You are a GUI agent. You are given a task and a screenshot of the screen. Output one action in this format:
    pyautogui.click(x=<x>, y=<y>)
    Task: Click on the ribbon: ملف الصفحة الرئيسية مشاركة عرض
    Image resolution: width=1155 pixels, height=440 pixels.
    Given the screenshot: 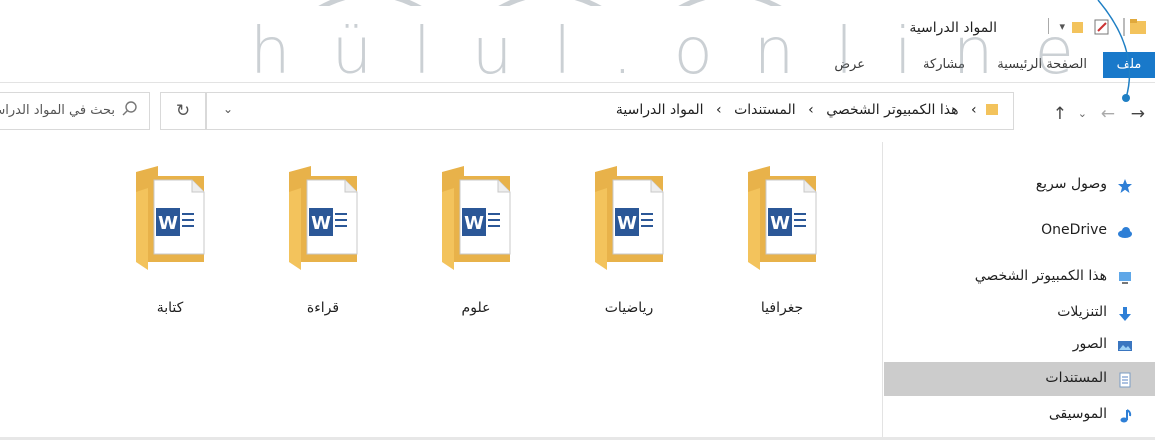 What is the action you would take?
    pyautogui.click(x=577, y=67)
    